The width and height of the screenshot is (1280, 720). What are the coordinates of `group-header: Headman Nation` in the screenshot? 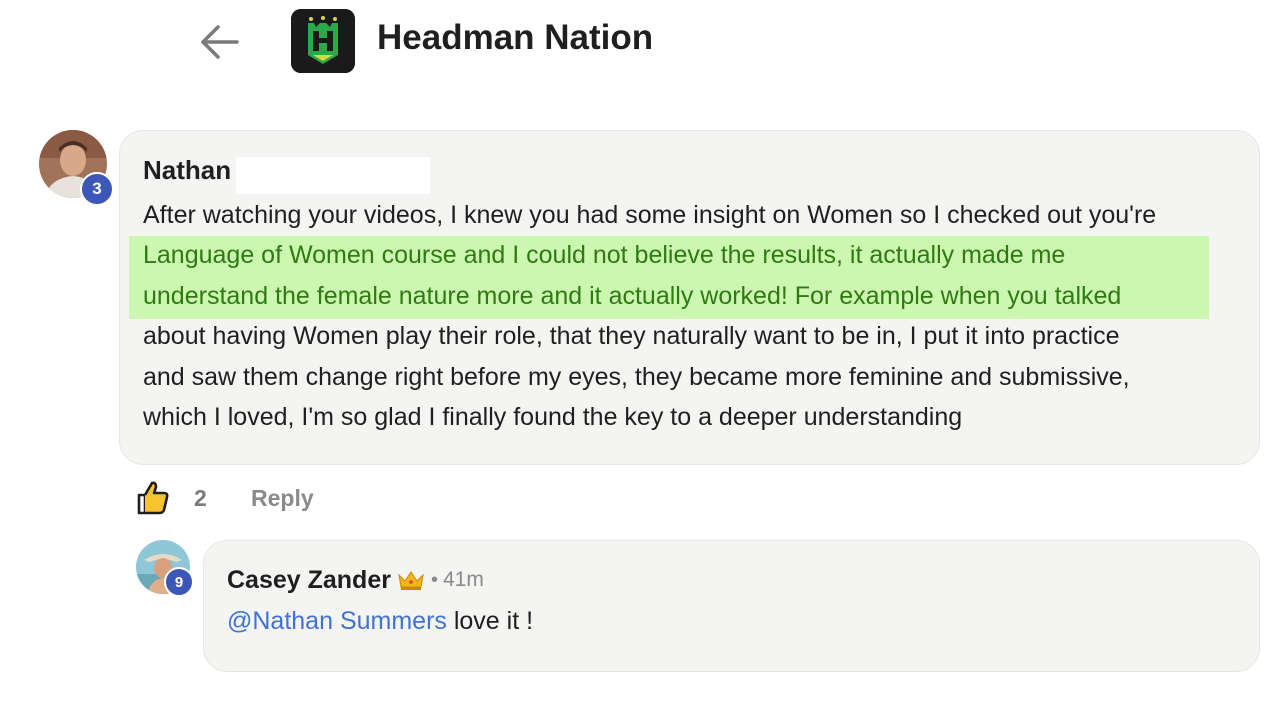 It's located at (640, 42).